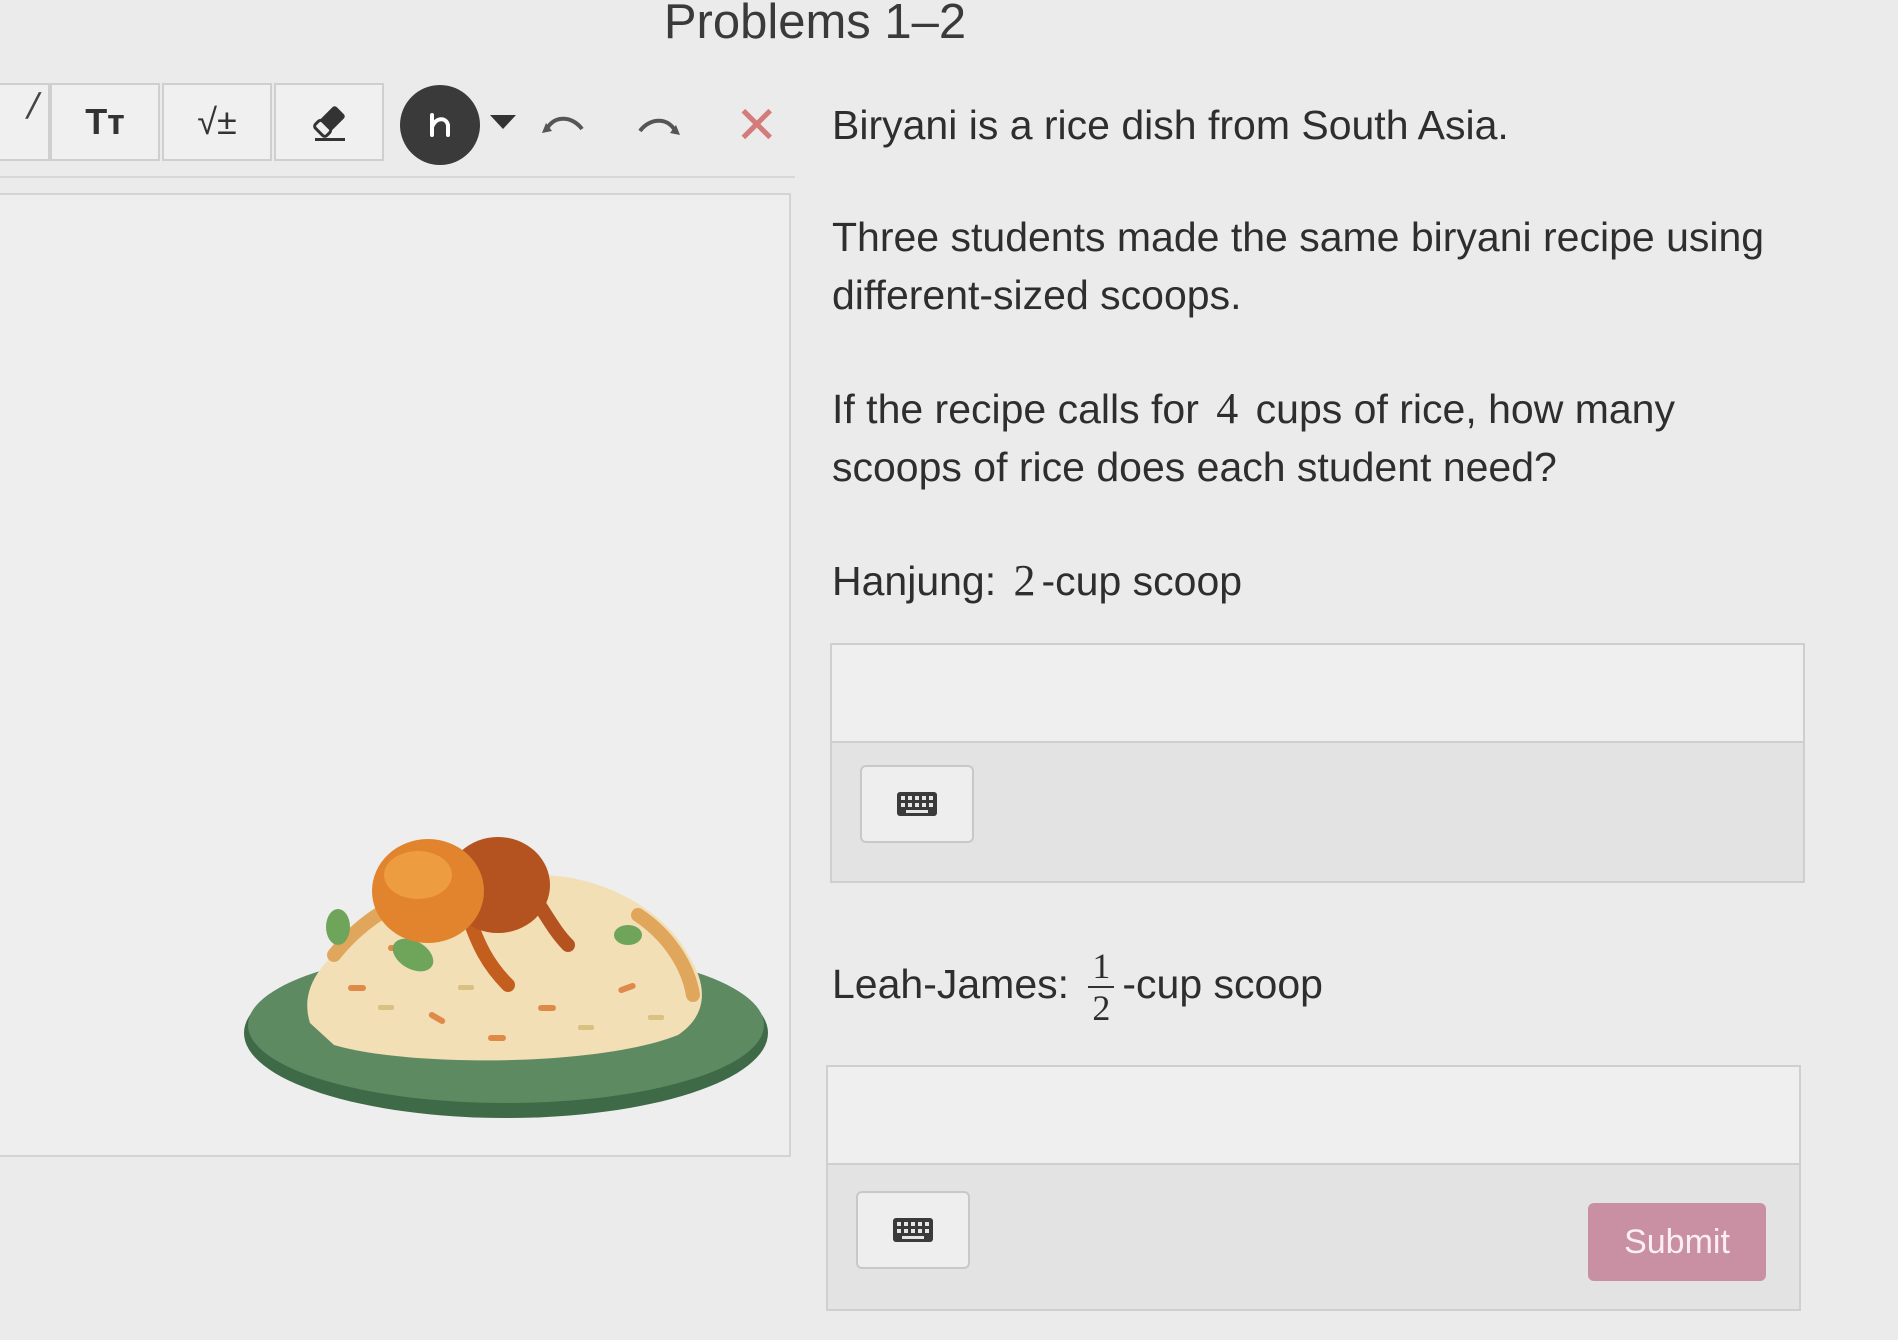  I want to click on math-icon: √±, so click(217, 121).